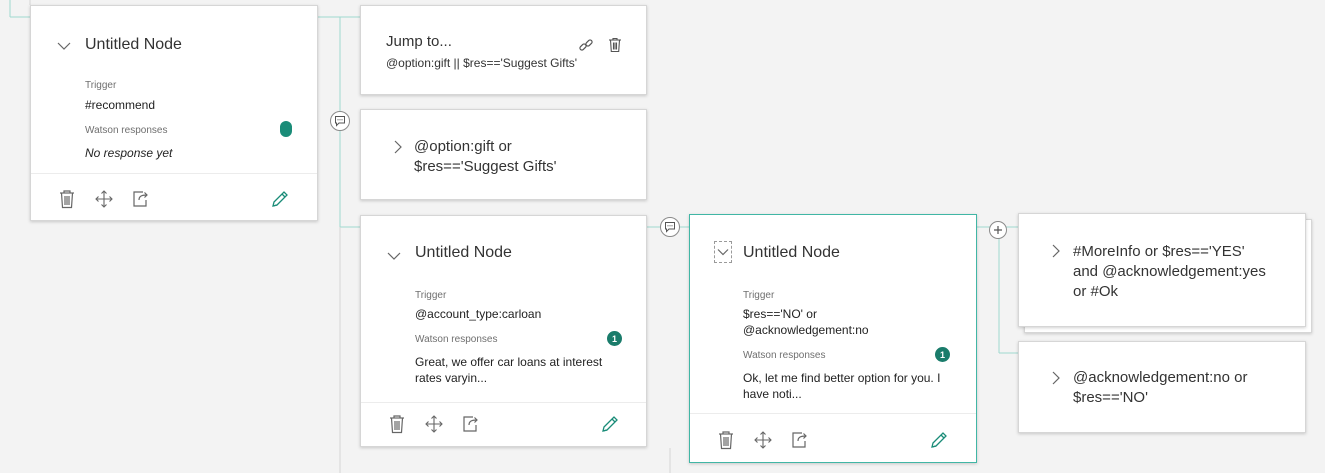 The height and width of the screenshot is (473, 1325). I want to click on trigger-value: @account_type:carloan, so click(478, 314).